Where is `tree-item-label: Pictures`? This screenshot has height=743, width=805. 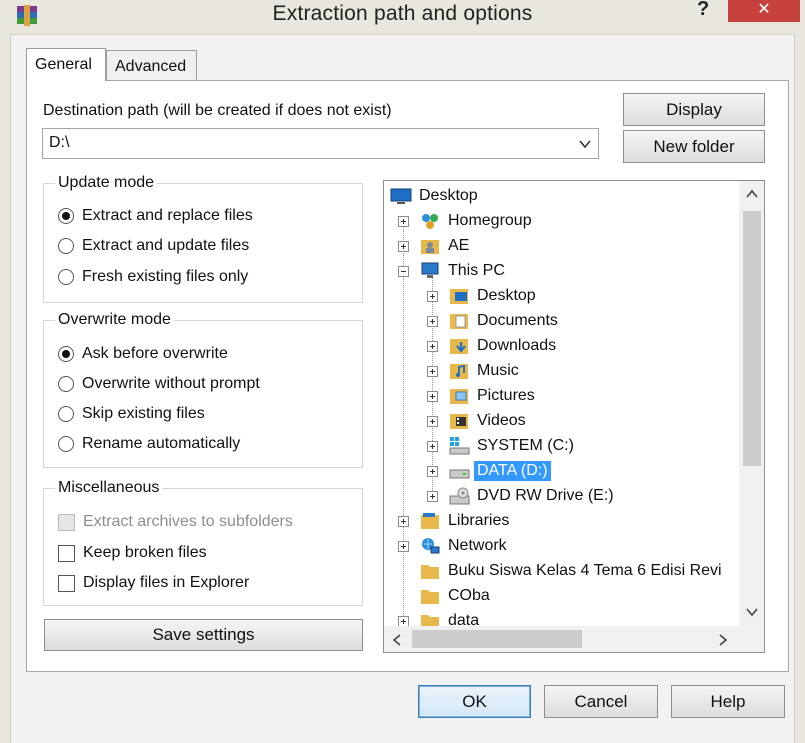
tree-item-label: Pictures is located at coordinates (506, 395).